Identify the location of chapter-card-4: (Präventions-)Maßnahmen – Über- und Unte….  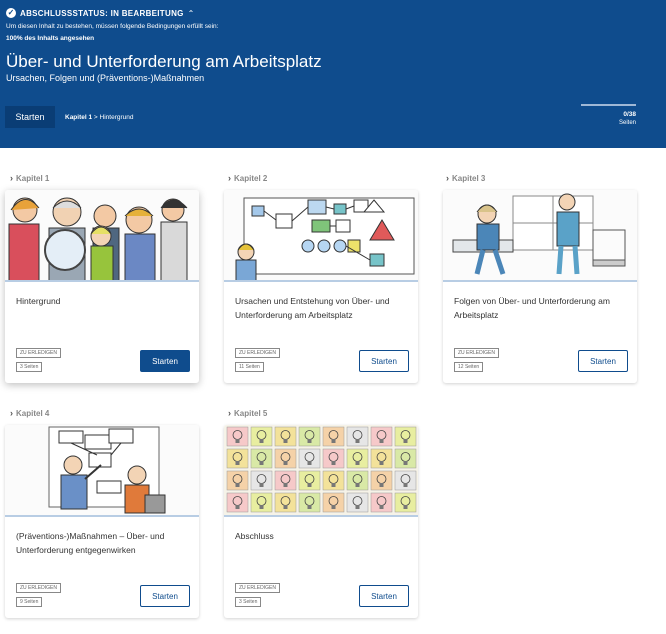
(102, 521).